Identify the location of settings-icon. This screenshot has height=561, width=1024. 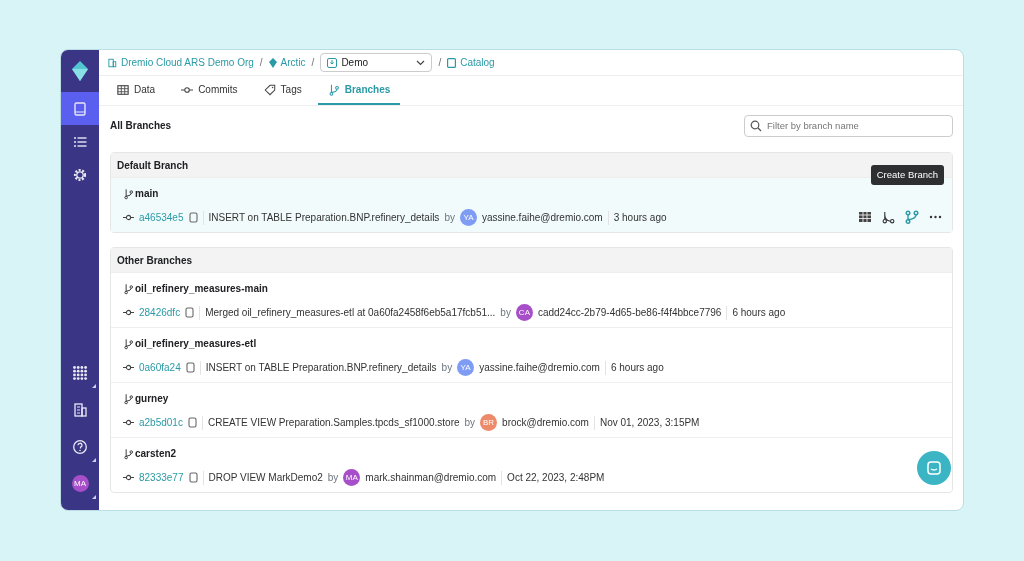
(80, 174).